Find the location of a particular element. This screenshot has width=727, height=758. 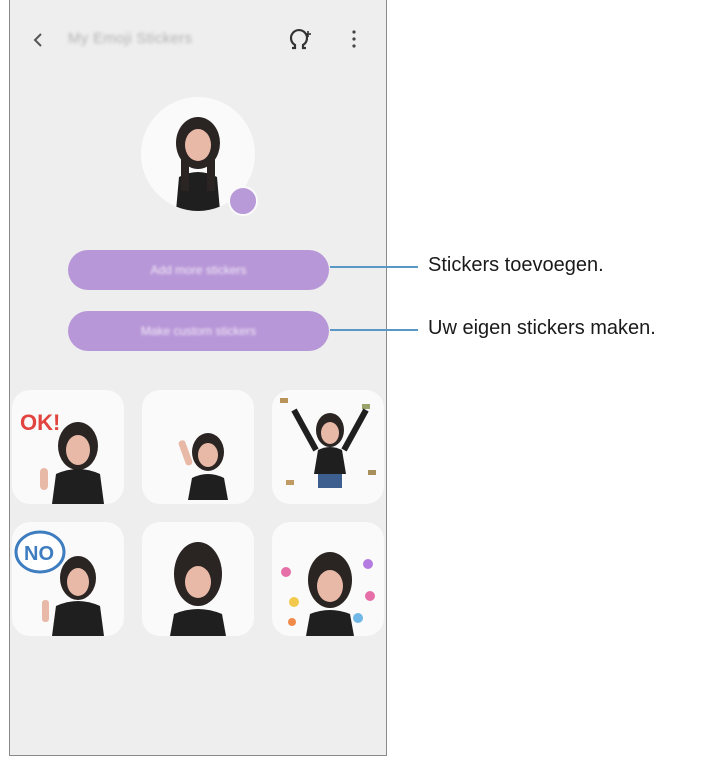

make-stickers-label: Make custom stickers is located at coordinates (198, 331).